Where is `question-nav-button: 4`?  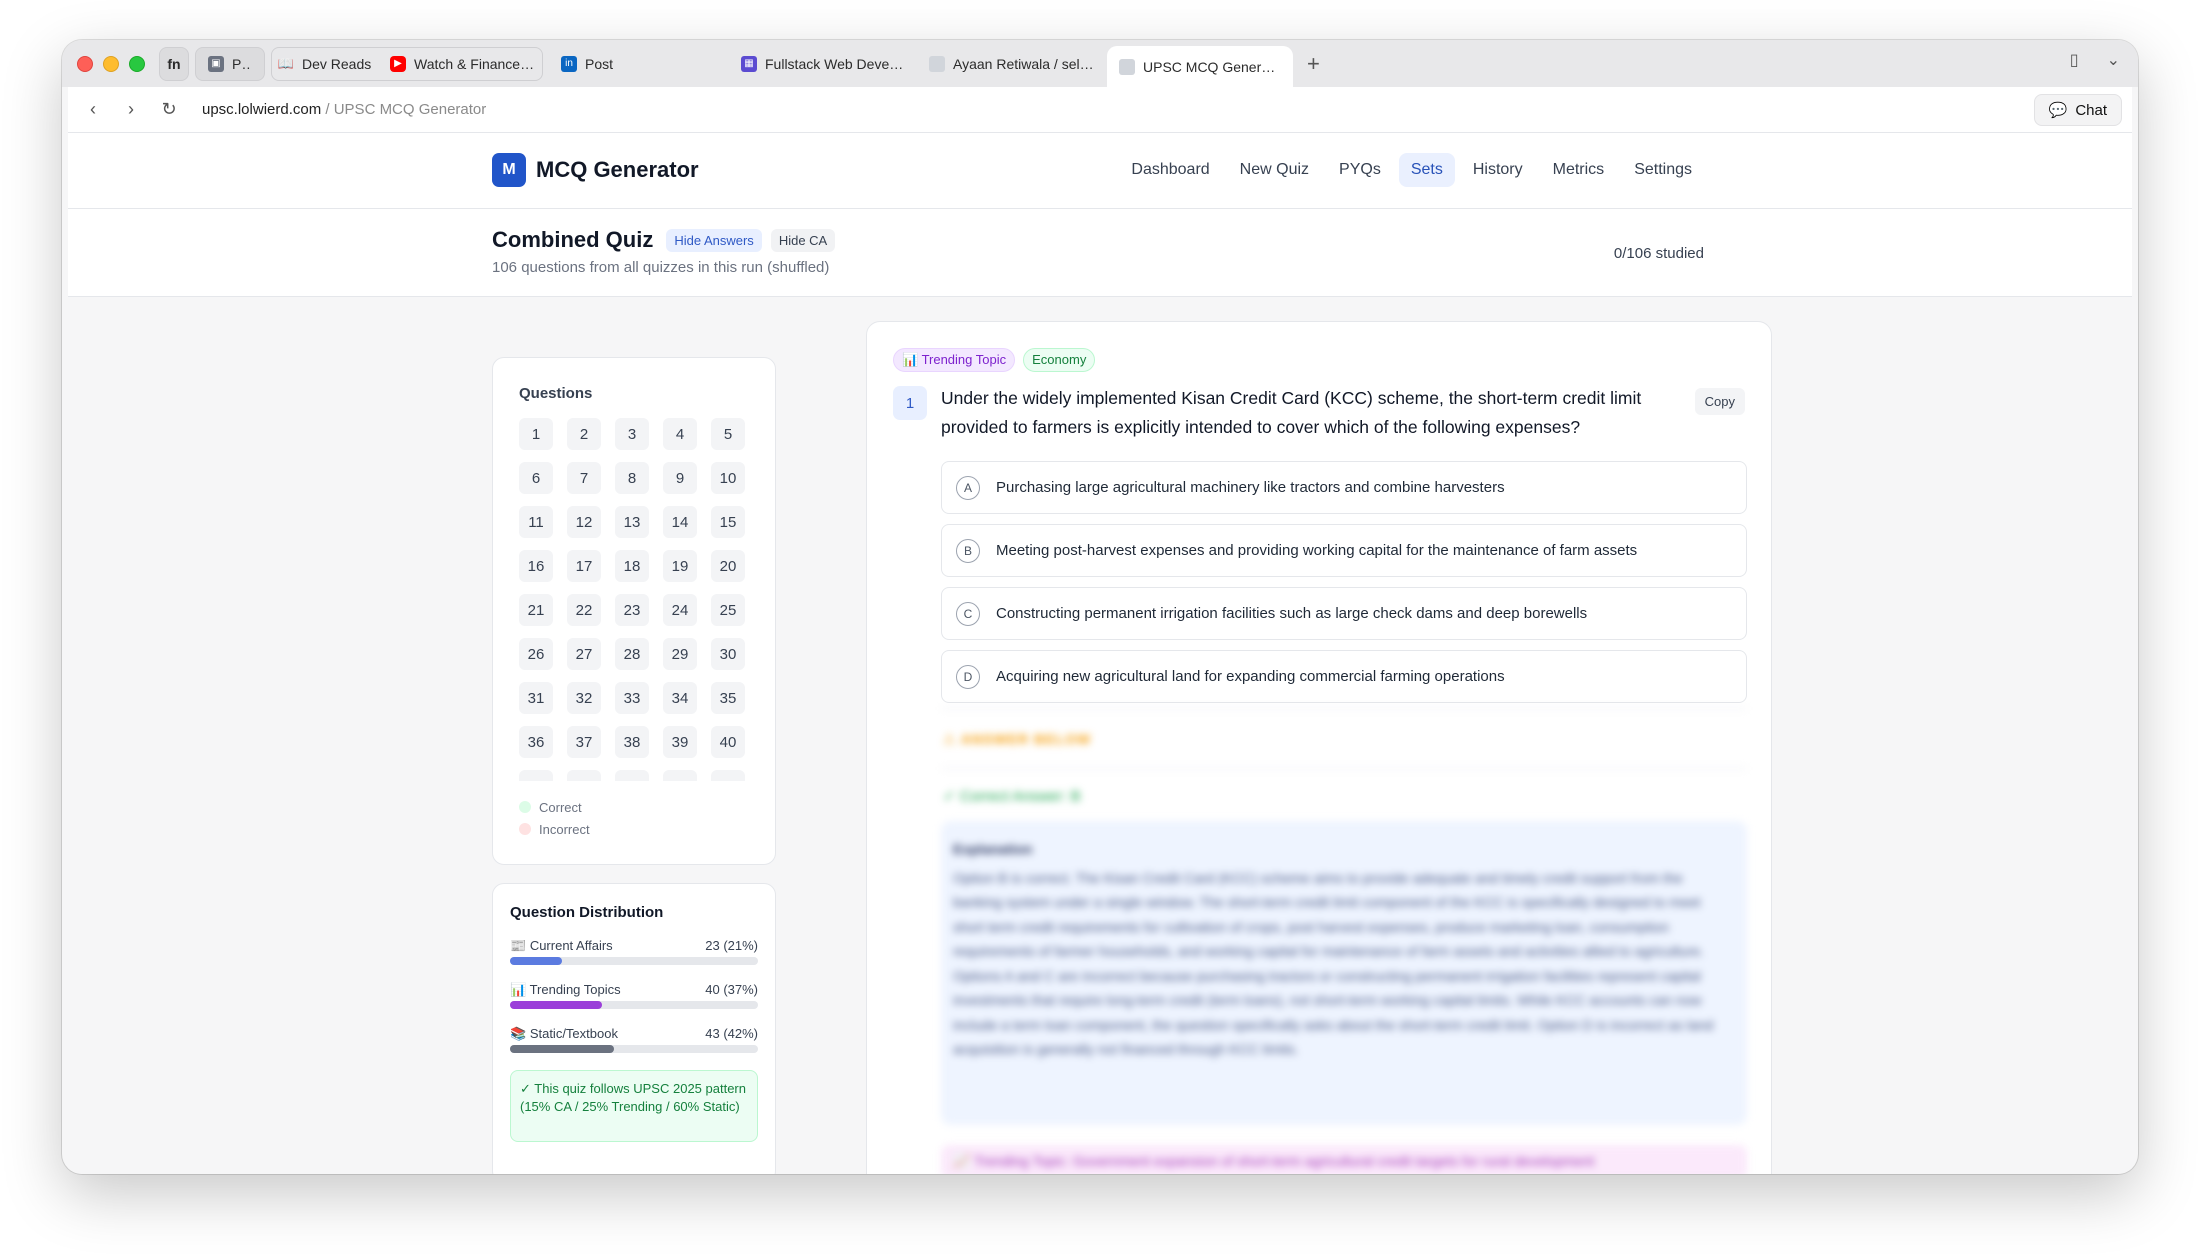
question-nav-button: 4 is located at coordinates (680, 434).